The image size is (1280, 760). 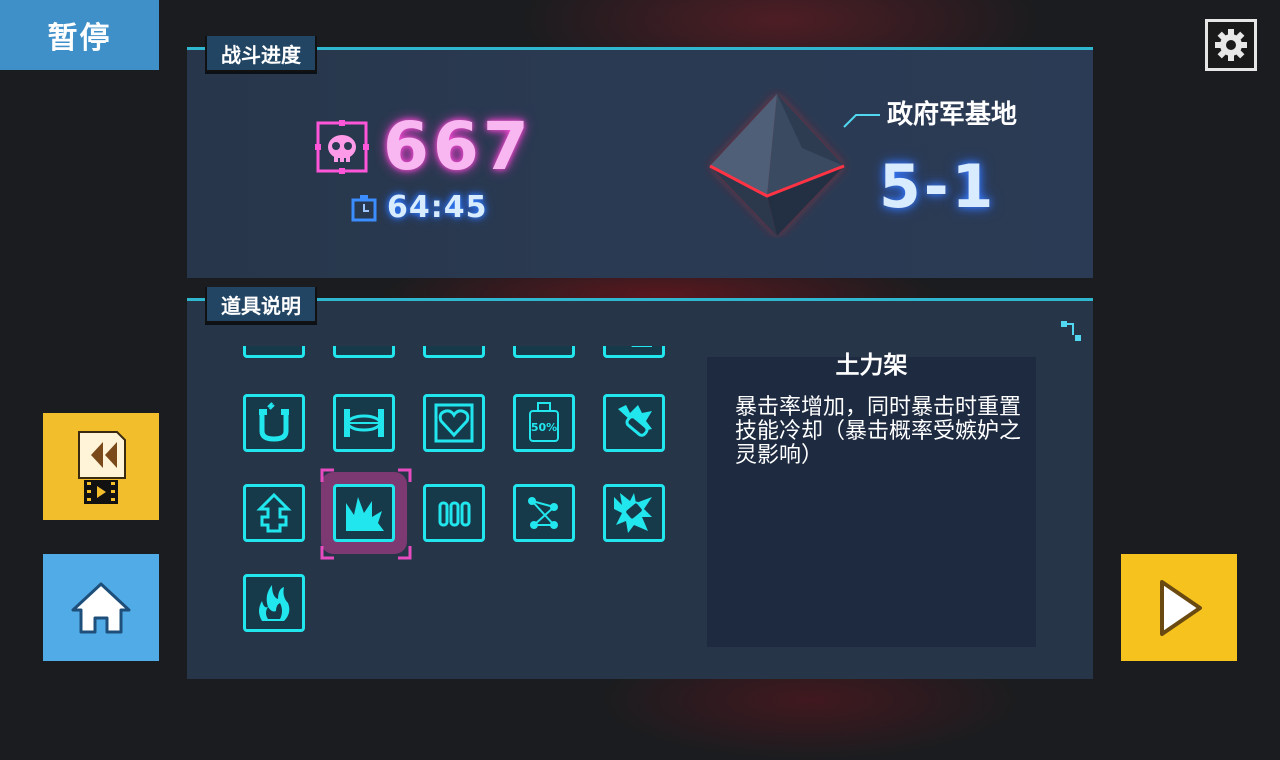 I want to click on item-description-text: 暴击率增加，同时暴击时重置技能冷却（暴击概率受嫉妒之灵影响）, so click(x=878, y=431).